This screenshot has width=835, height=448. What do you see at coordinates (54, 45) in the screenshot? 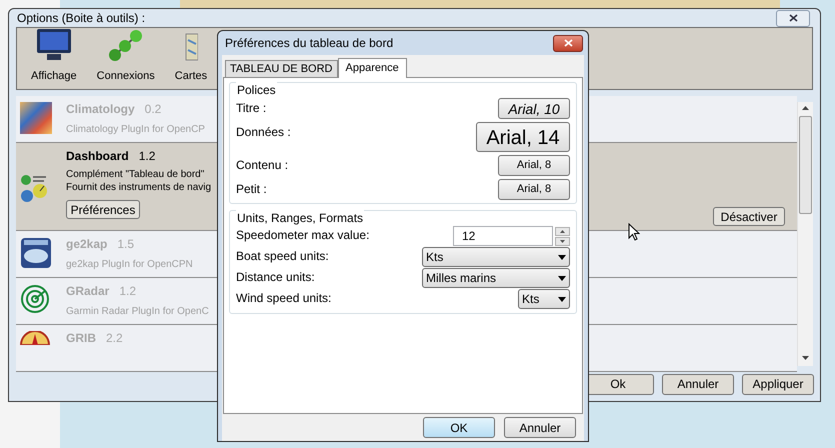
I see `monitor-icon` at bounding box center [54, 45].